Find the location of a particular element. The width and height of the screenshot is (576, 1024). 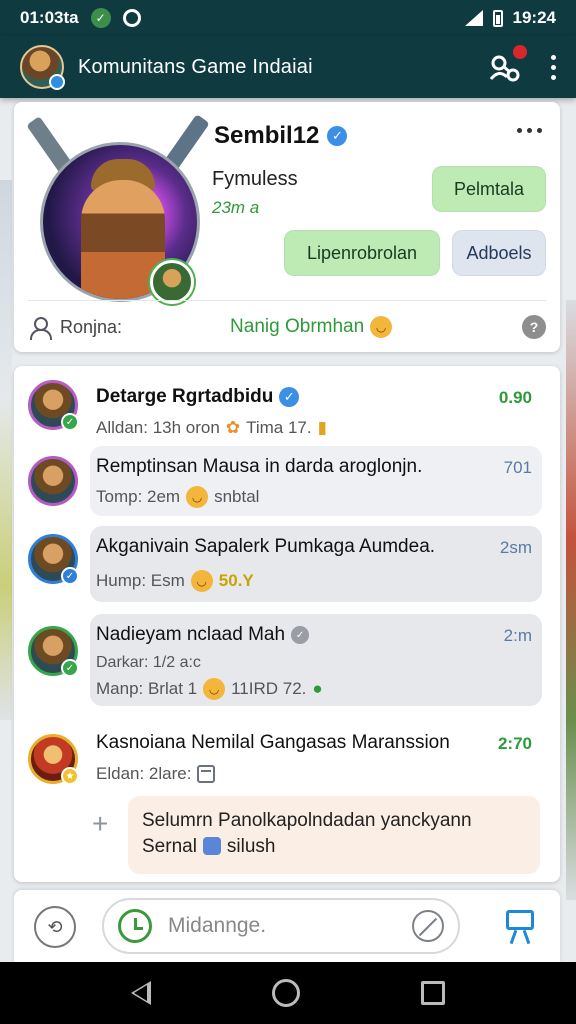

status-clock: 19:24 is located at coordinates (534, 17).